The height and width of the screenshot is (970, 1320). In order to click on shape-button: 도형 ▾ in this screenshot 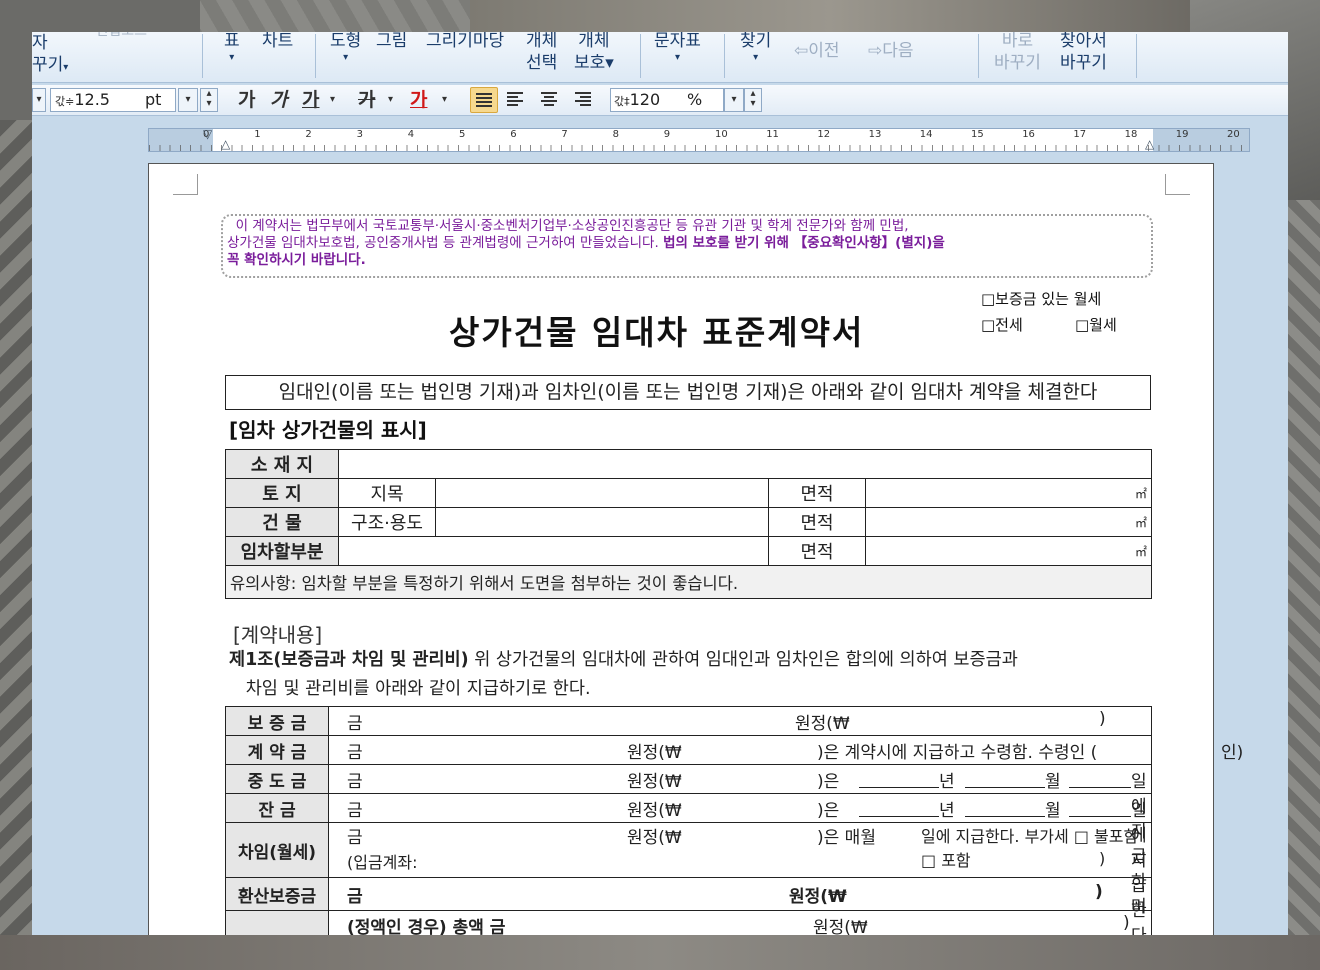, I will do `click(345, 48)`.